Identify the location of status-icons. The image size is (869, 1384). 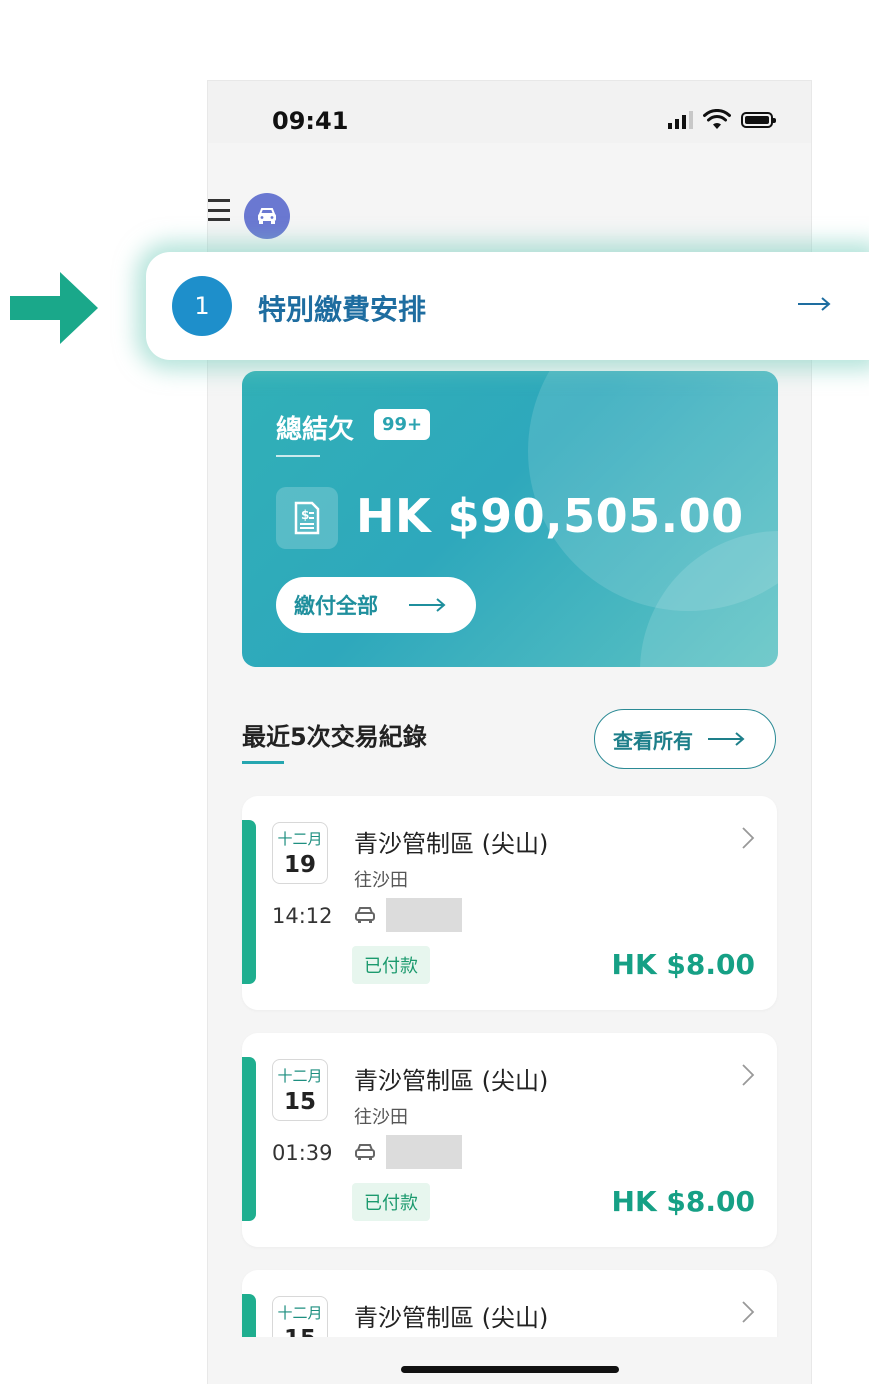
(722, 120).